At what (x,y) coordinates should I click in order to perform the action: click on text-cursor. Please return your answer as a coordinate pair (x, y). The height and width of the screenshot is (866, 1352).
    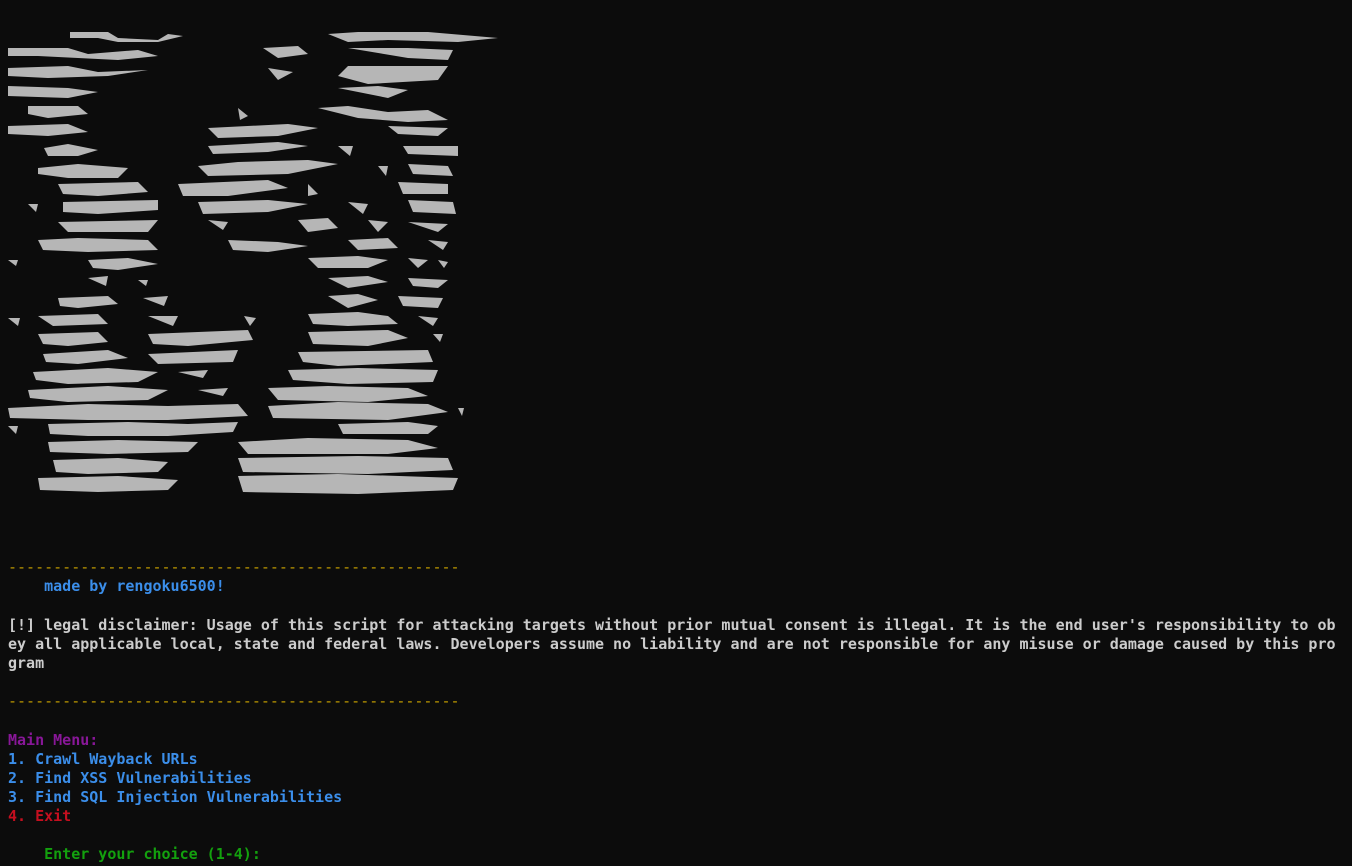
    Looking at the image, I should click on (274, 853).